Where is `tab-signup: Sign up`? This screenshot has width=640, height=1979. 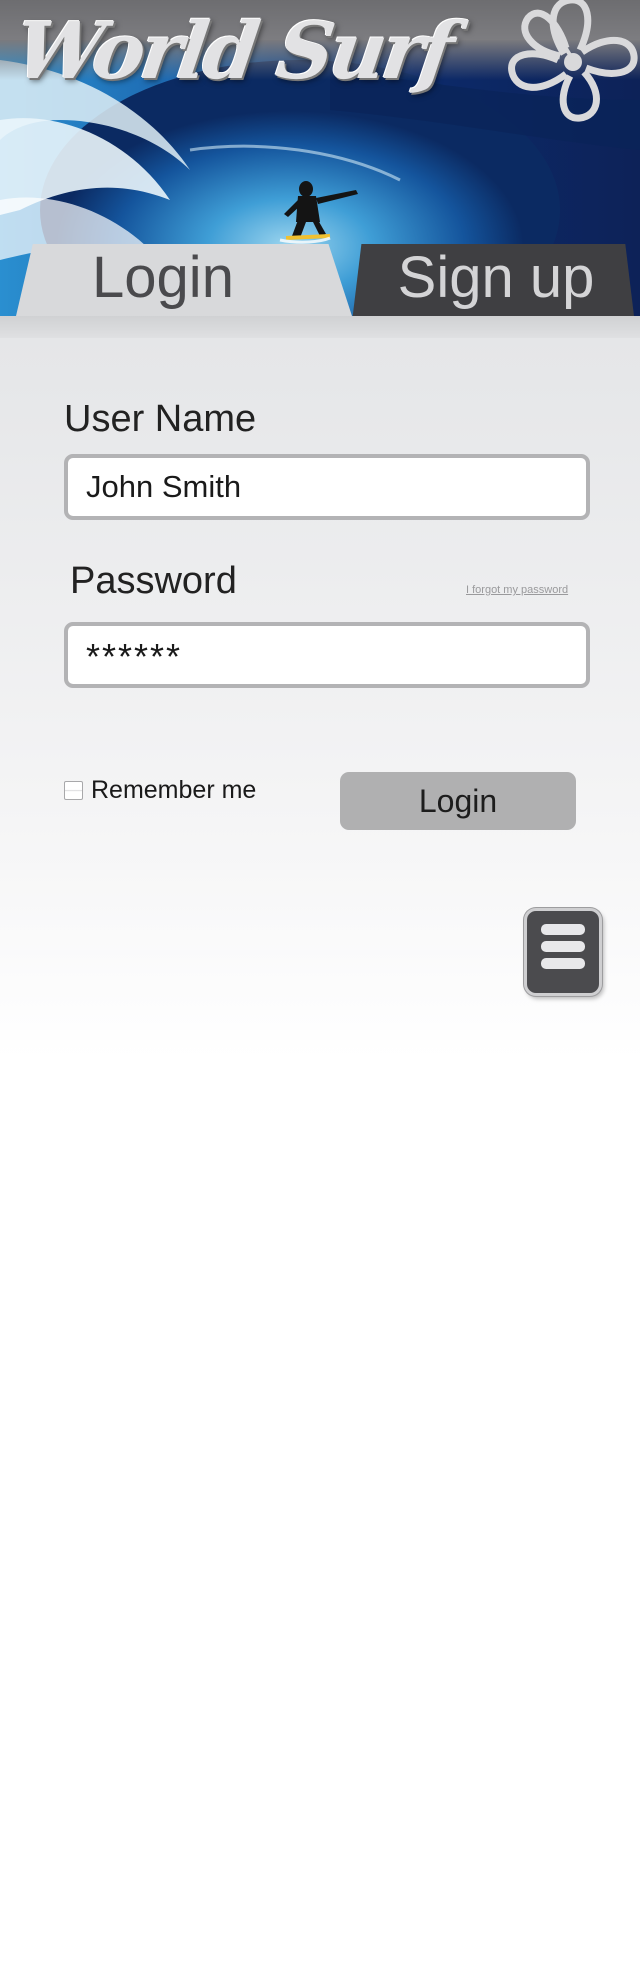
tab-signup: Sign up is located at coordinates (493, 280).